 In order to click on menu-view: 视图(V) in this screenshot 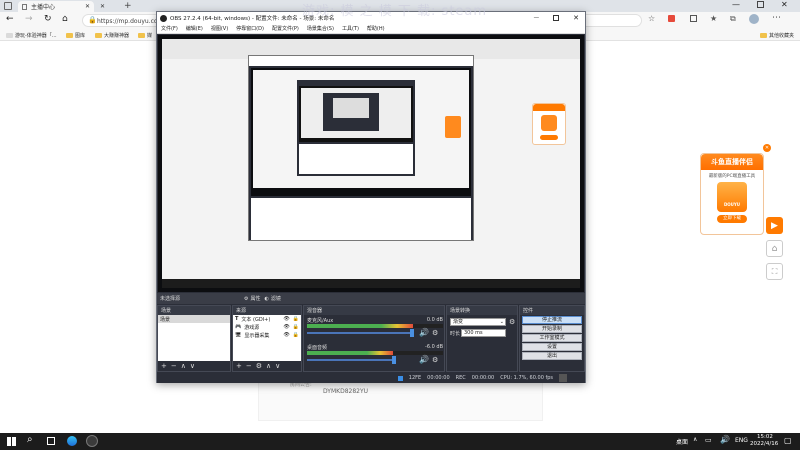, I will do `click(219, 28)`.